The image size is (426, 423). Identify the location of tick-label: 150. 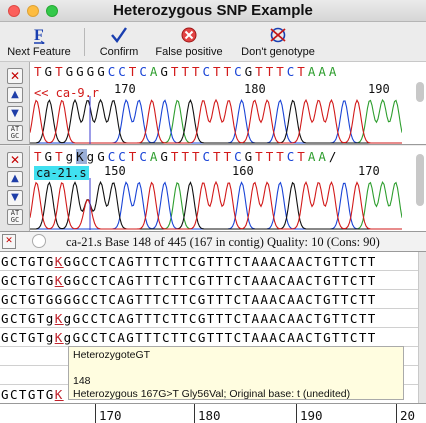
(115, 171).